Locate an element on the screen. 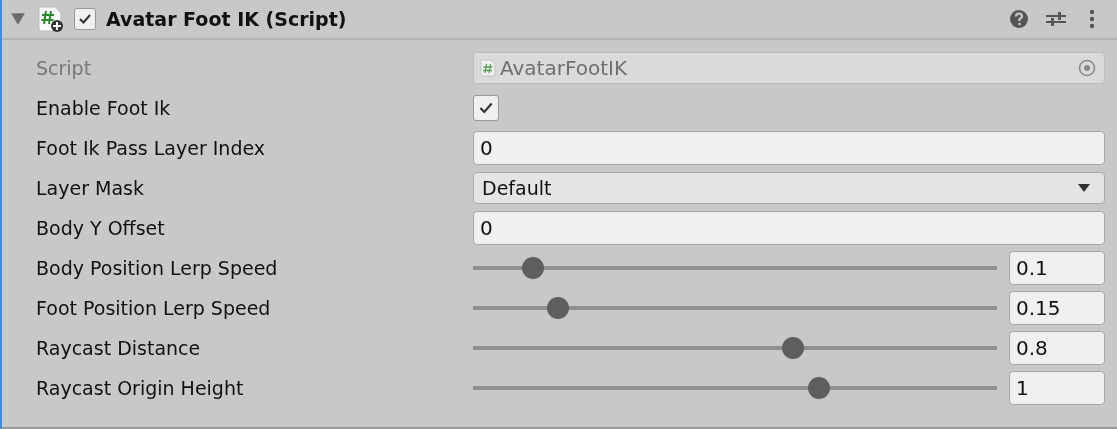  component-title: Avatar Foot IK (Script) is located at coordinates (226, 19).